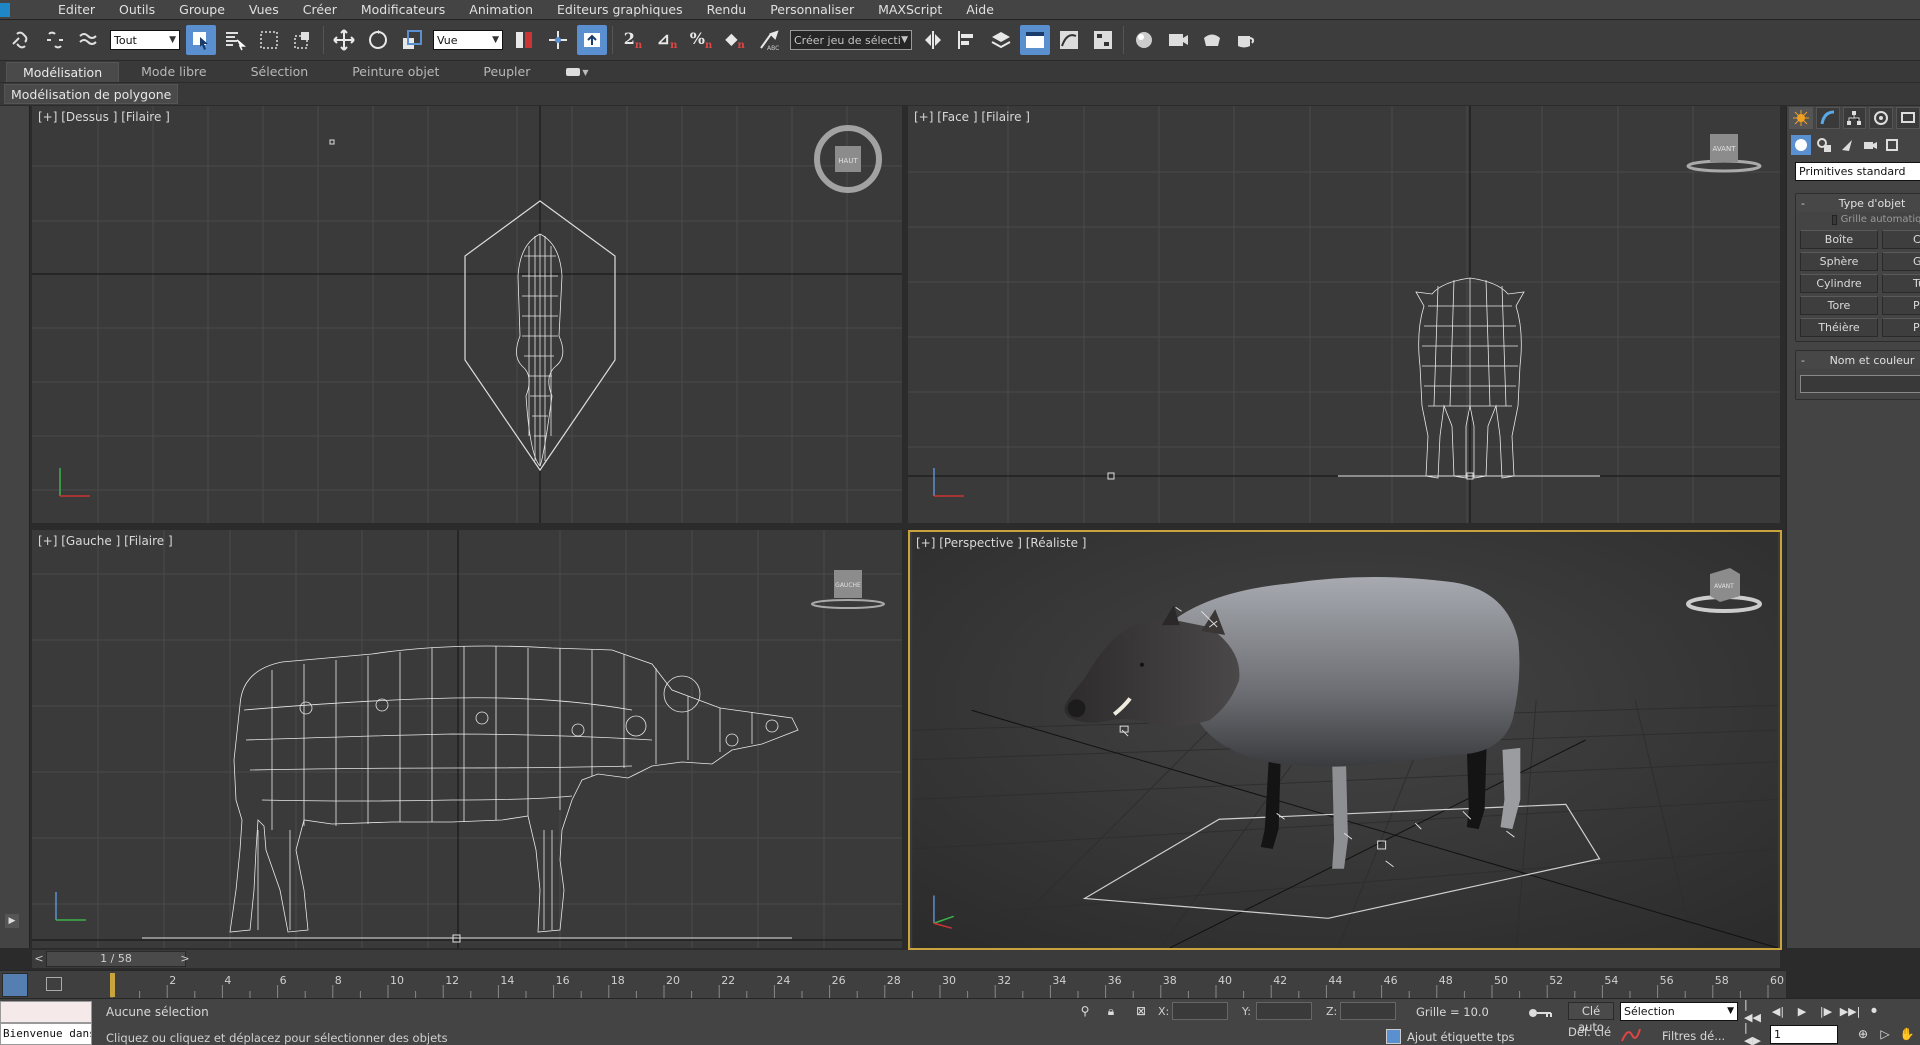  I want to click on menu-outils: Outils, so click(137, 10).